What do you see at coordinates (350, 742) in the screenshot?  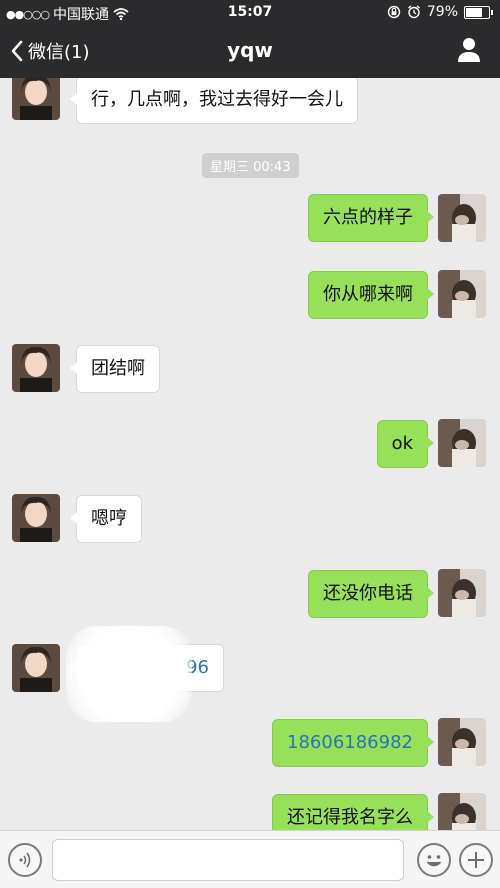 I see `phone-link: 18606186982` at bounding box center [350, 742].